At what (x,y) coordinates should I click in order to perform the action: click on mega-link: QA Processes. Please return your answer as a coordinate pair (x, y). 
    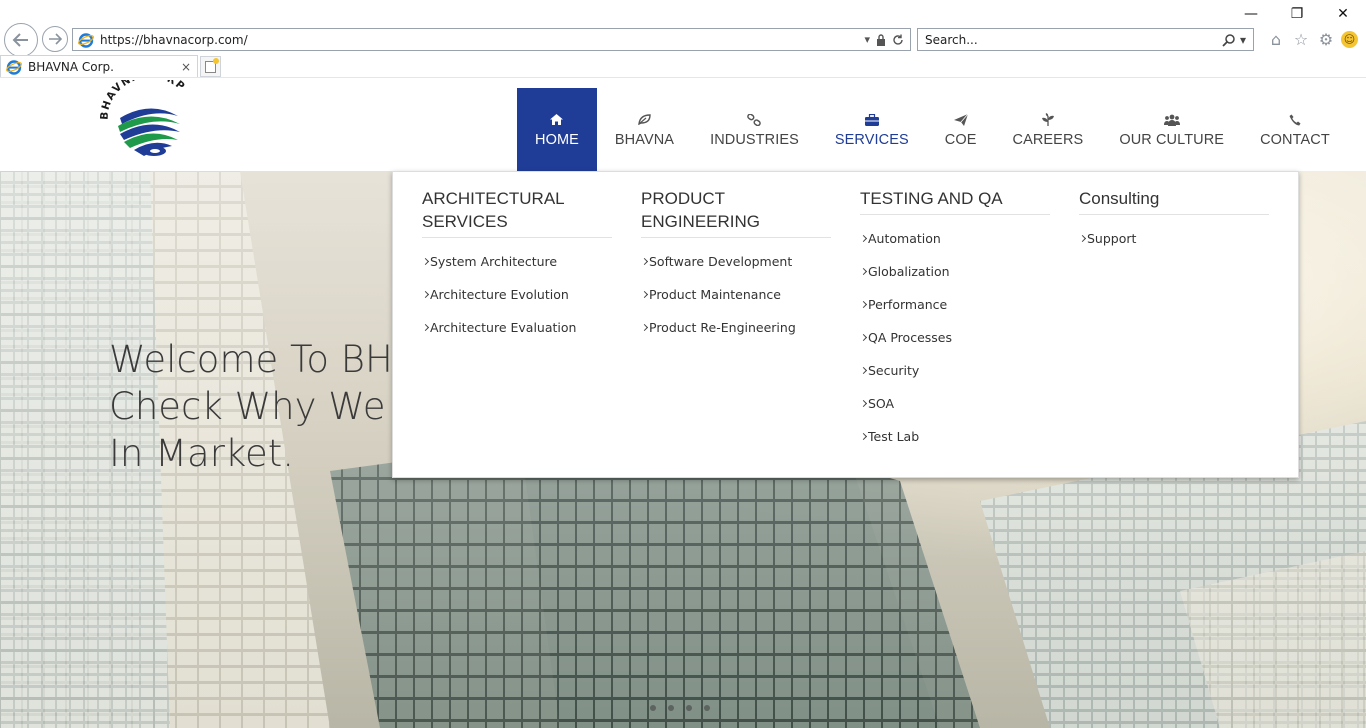
    Looking at the image, I should click on (955, 345).